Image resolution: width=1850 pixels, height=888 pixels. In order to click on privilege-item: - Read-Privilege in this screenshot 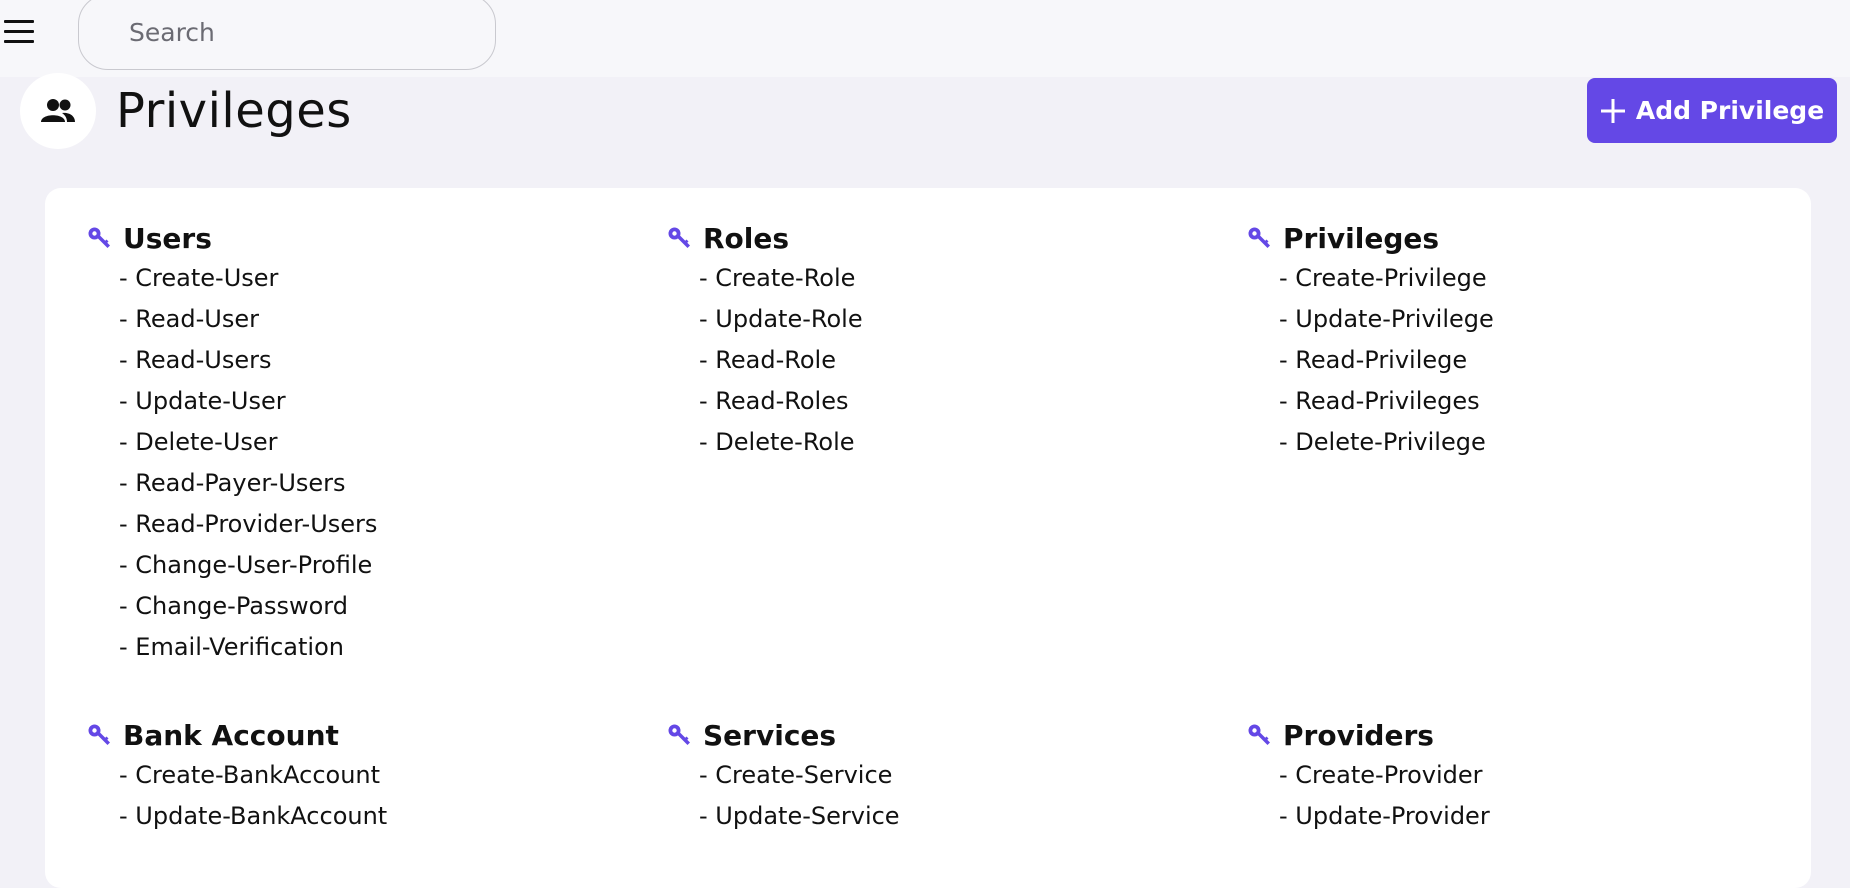, I will do `click(1373, 360)`.